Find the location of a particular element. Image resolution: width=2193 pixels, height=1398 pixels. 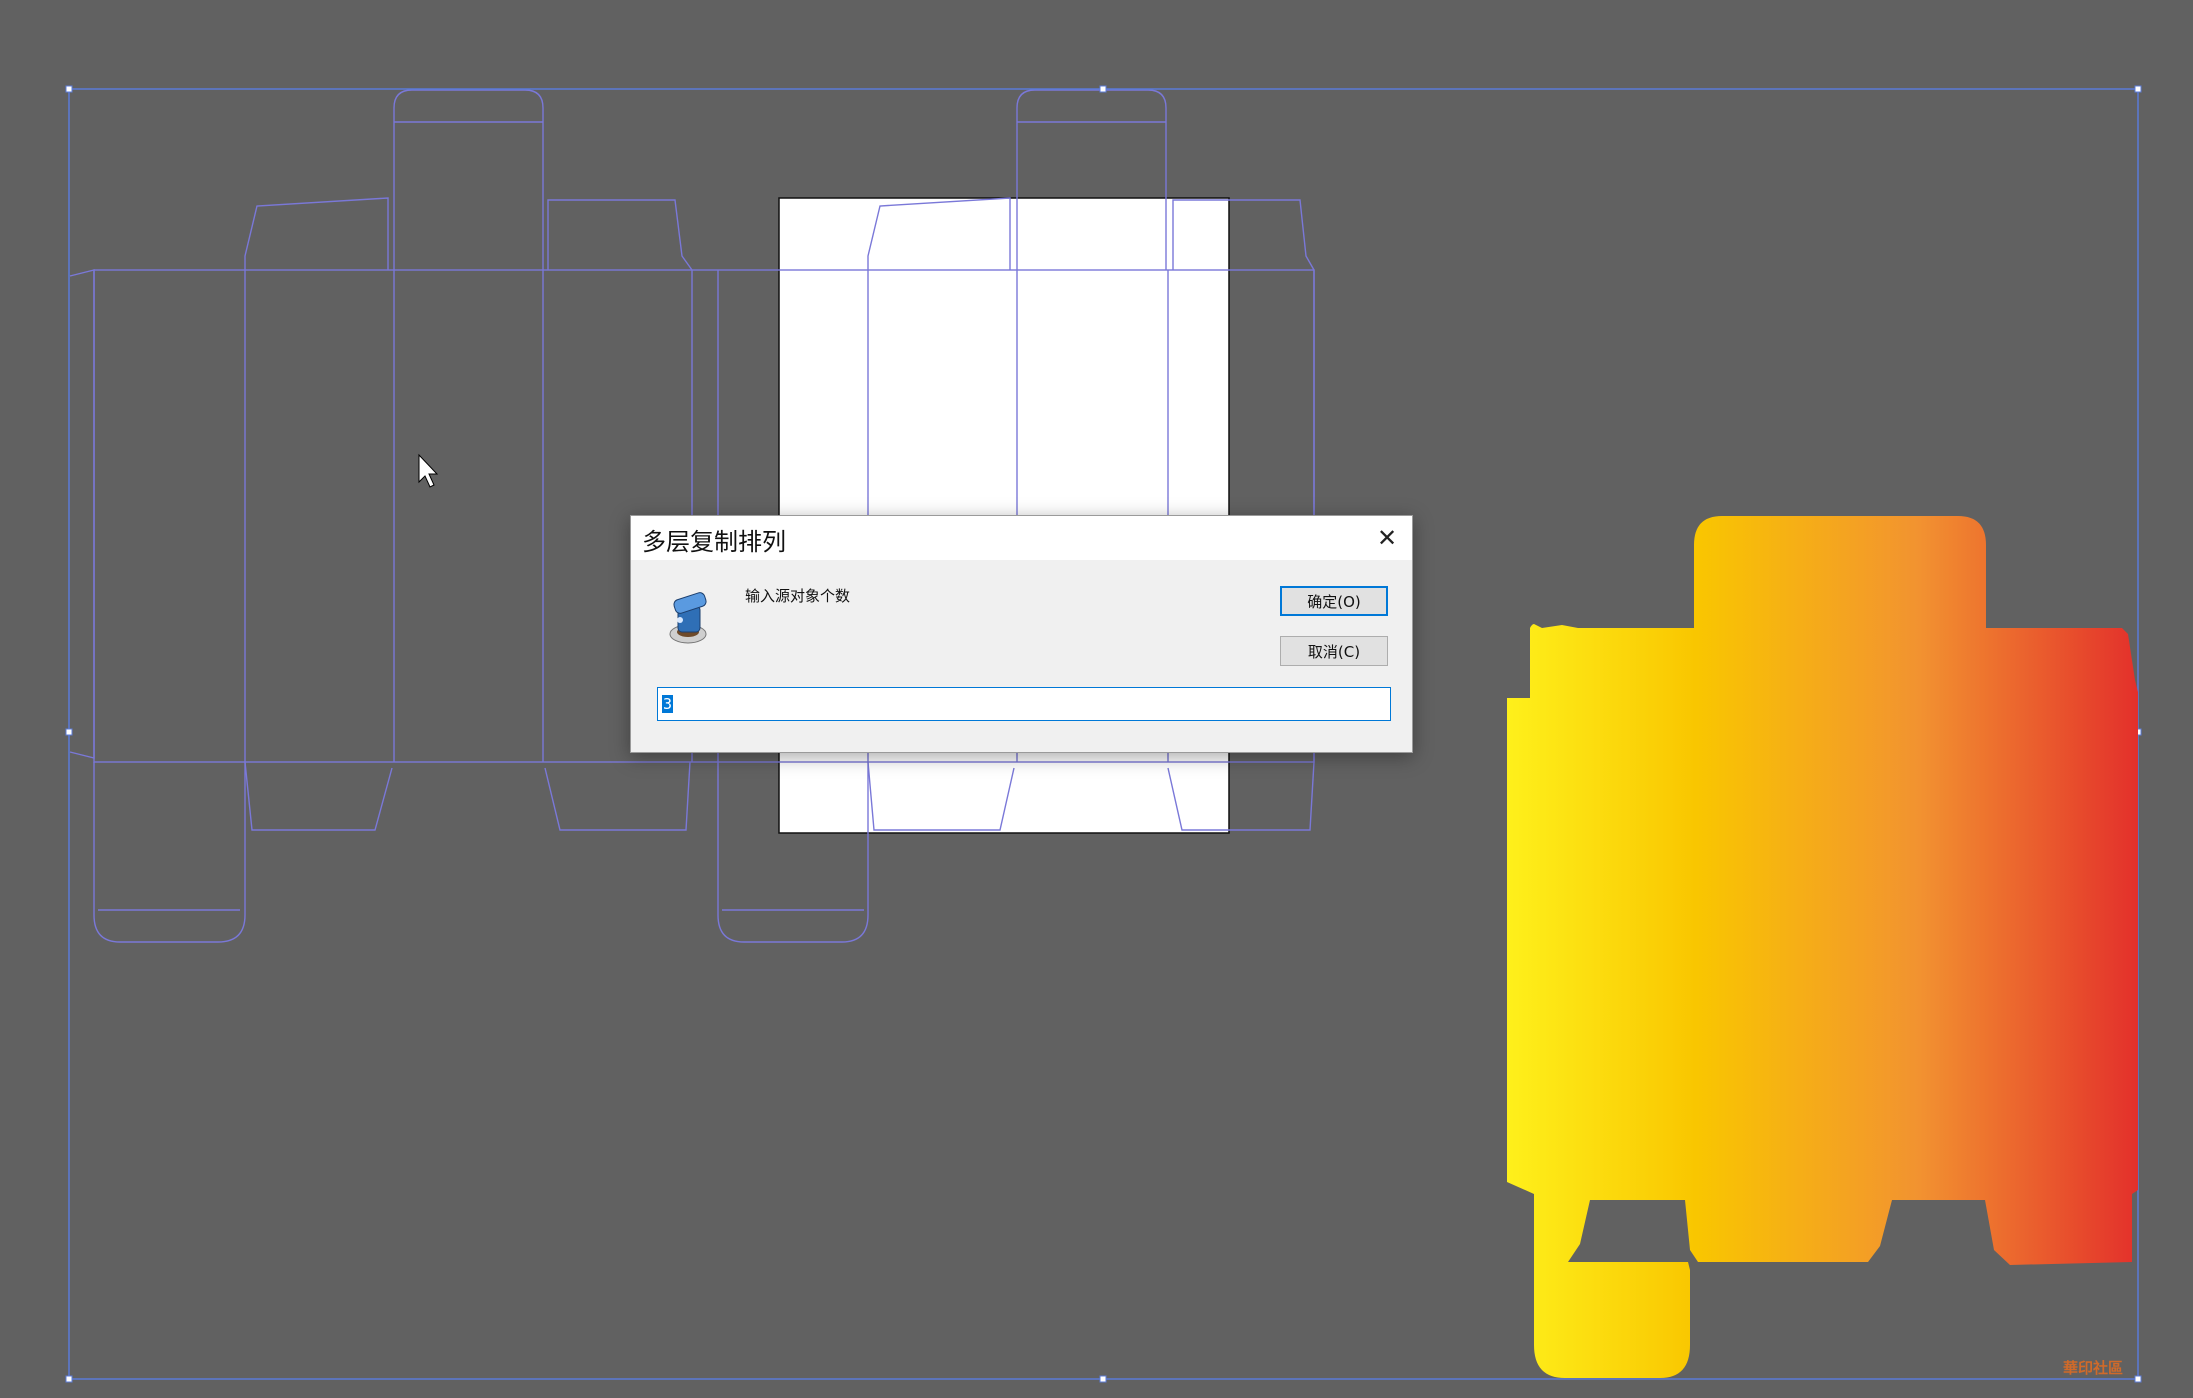

cancel-button: 取消(C) is located at coordinates (1334, 651).